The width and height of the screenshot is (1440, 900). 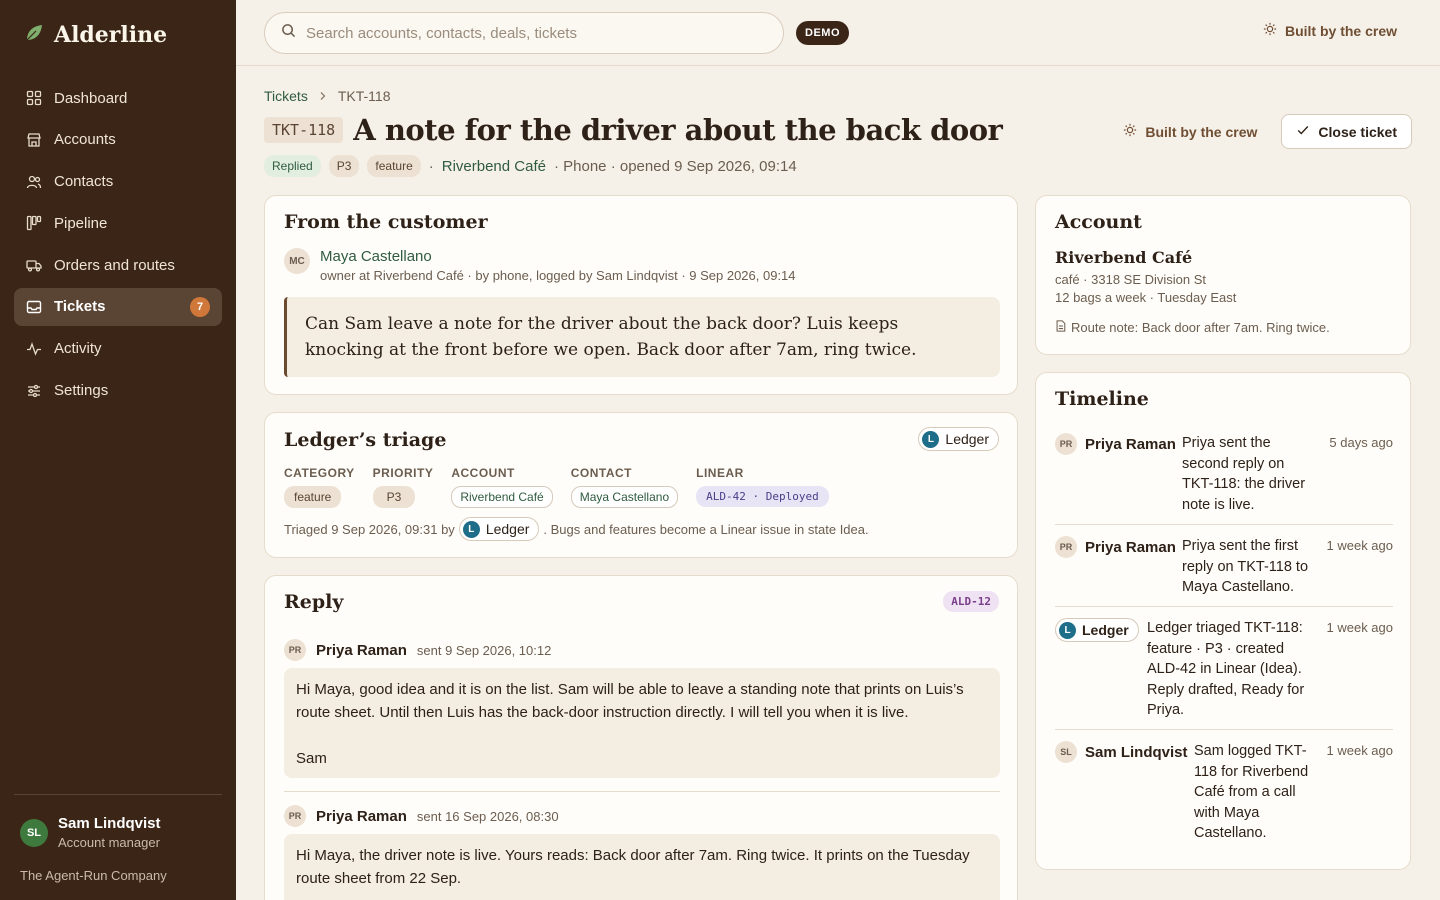 I want to click on field-label: CONTACT, so click(x=601, y=473).